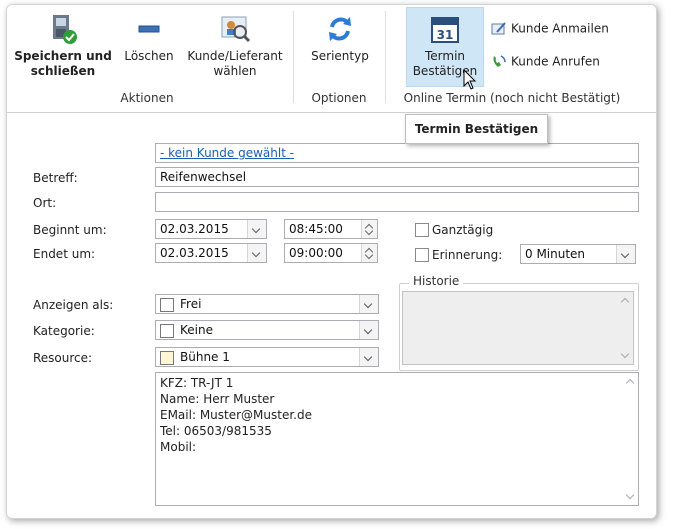 The width and height of the screenshot is (677, 529). What do you see at coordinates (267, 357) in the screenshot?
I see `resource-select: Bühne 1` at bounding box center [267, 357].